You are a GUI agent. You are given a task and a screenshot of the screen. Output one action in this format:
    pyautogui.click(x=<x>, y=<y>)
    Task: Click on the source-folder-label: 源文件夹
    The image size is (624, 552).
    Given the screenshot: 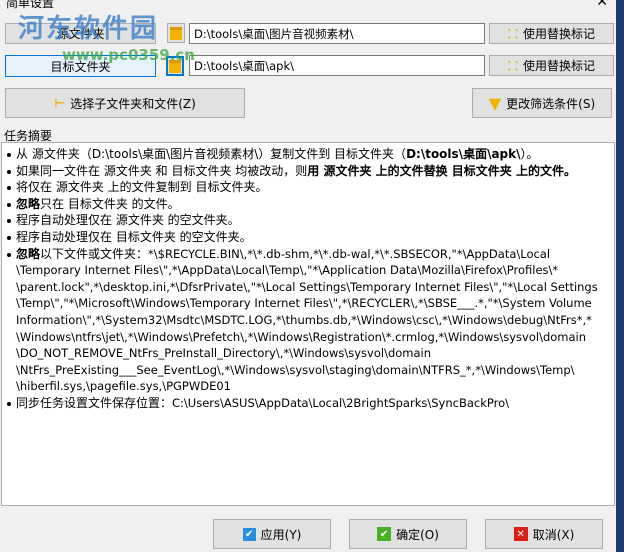 What is the action you would take?
    pyautogui.click(x=80, y=34)
    